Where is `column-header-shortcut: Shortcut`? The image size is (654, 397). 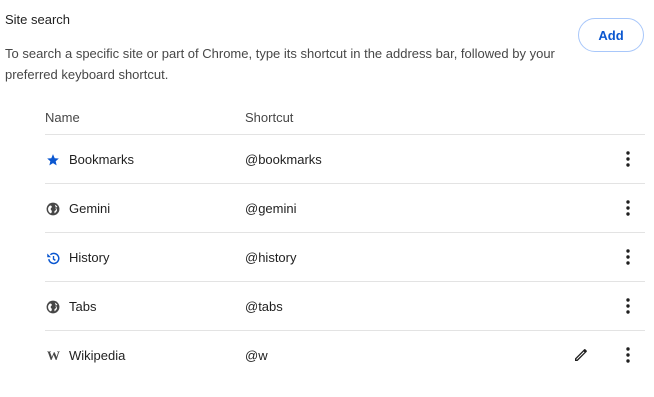 column-header-shortcut: Shortcut is located at coordinates (269, 117).